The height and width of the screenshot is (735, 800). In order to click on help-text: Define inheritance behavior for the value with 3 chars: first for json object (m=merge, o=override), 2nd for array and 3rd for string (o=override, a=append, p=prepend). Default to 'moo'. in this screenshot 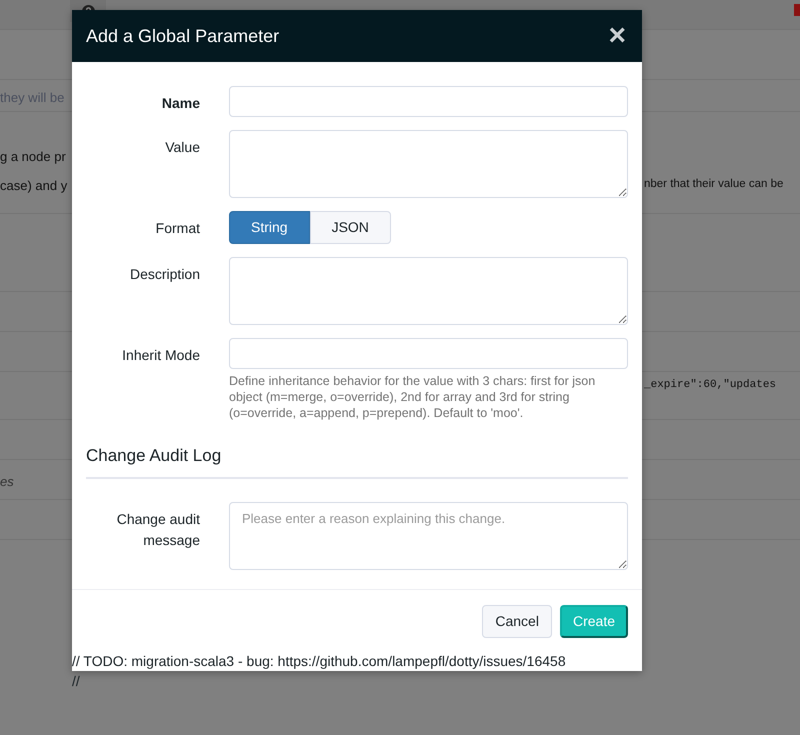, I will do `click(412, 397)`.